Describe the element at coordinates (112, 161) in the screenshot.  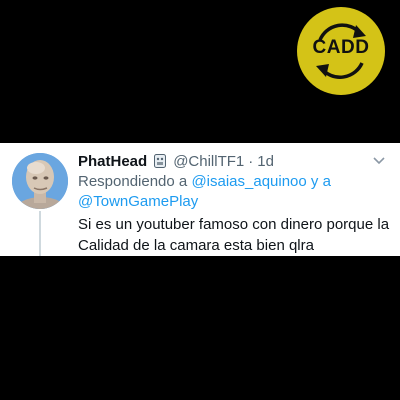
I see `display-name: PhatHead` at that location.